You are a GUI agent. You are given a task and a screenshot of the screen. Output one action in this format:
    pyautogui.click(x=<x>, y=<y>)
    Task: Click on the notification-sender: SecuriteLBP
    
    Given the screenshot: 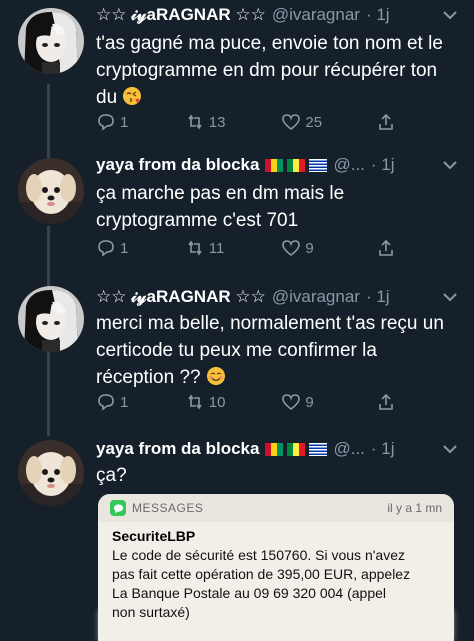 What is the action you would take?
    pyautogui.click(x=154, y=536)
    